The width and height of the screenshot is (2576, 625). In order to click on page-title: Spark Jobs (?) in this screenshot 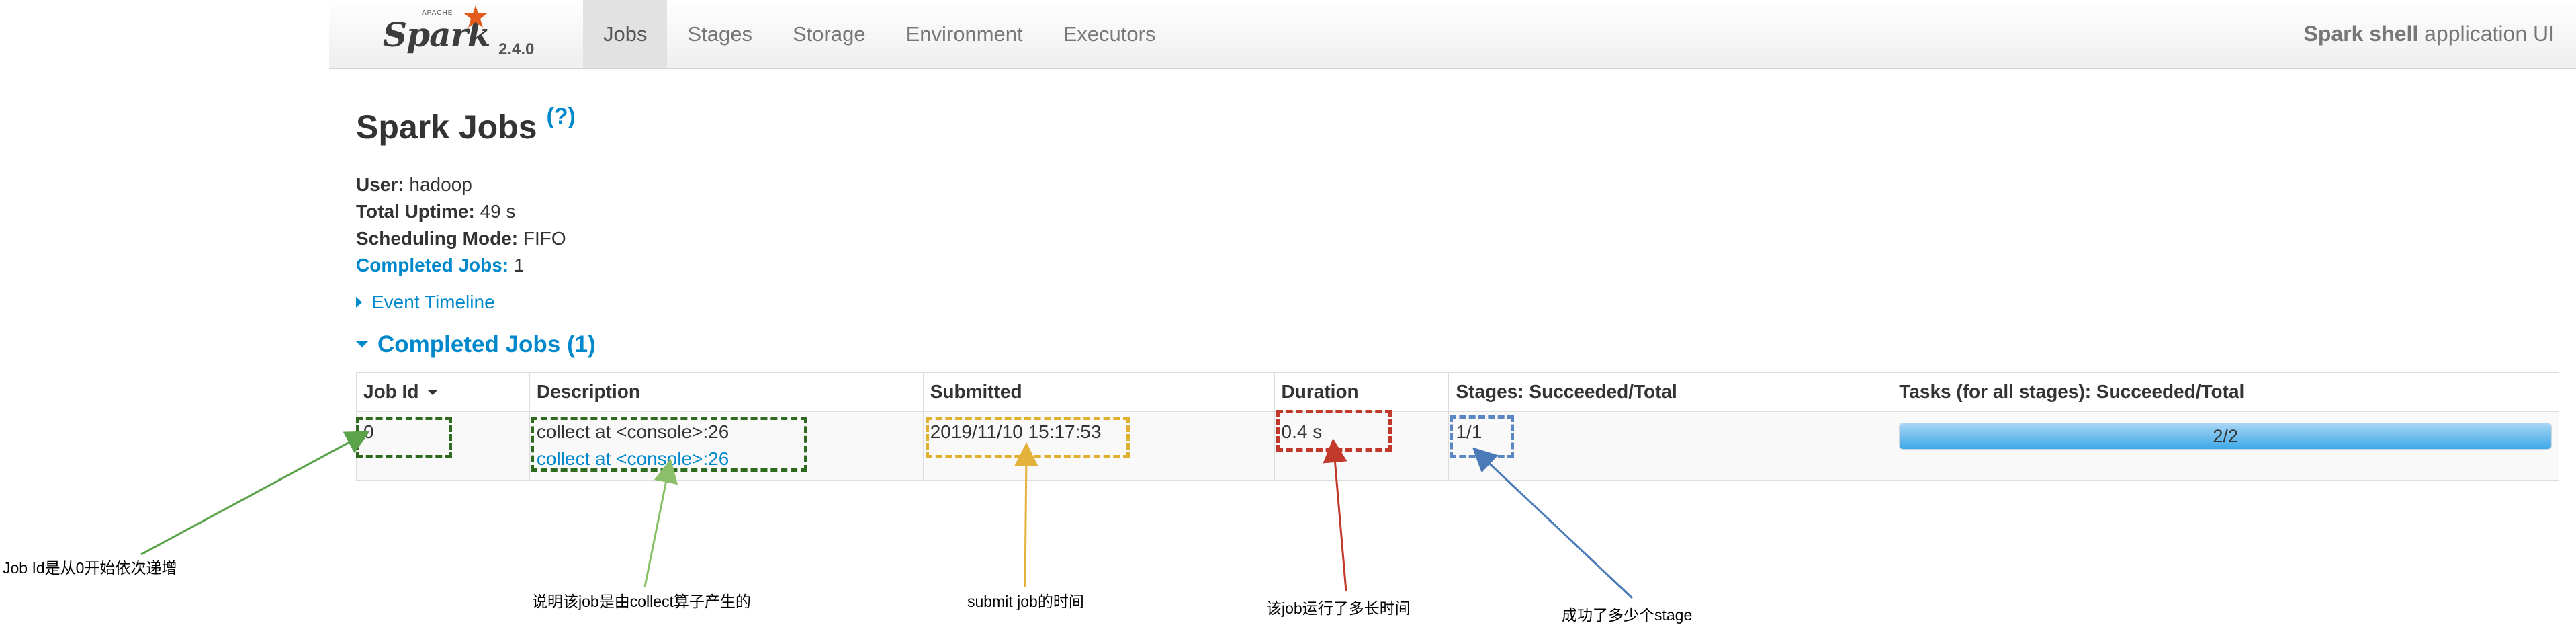, I will do `click(466, 125)`.